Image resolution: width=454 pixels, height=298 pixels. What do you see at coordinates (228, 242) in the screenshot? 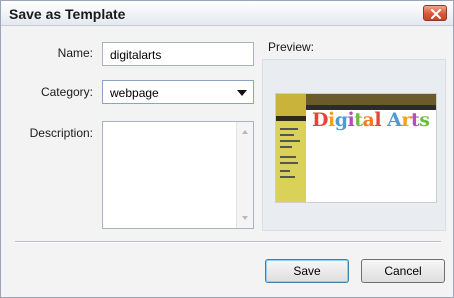
I see `button-separator` at bounding box center [228, 242].